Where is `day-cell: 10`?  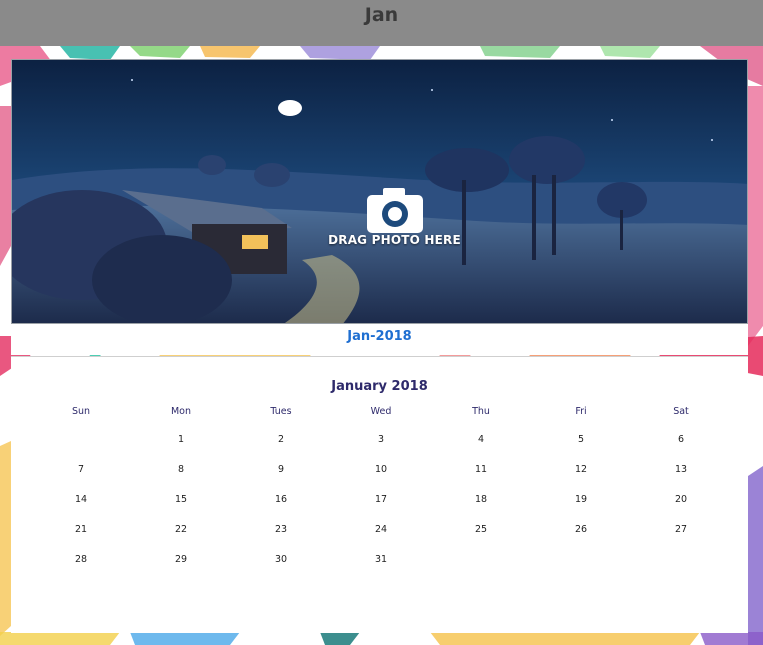
day-cell: 10 is located at coordinates (381, 469).